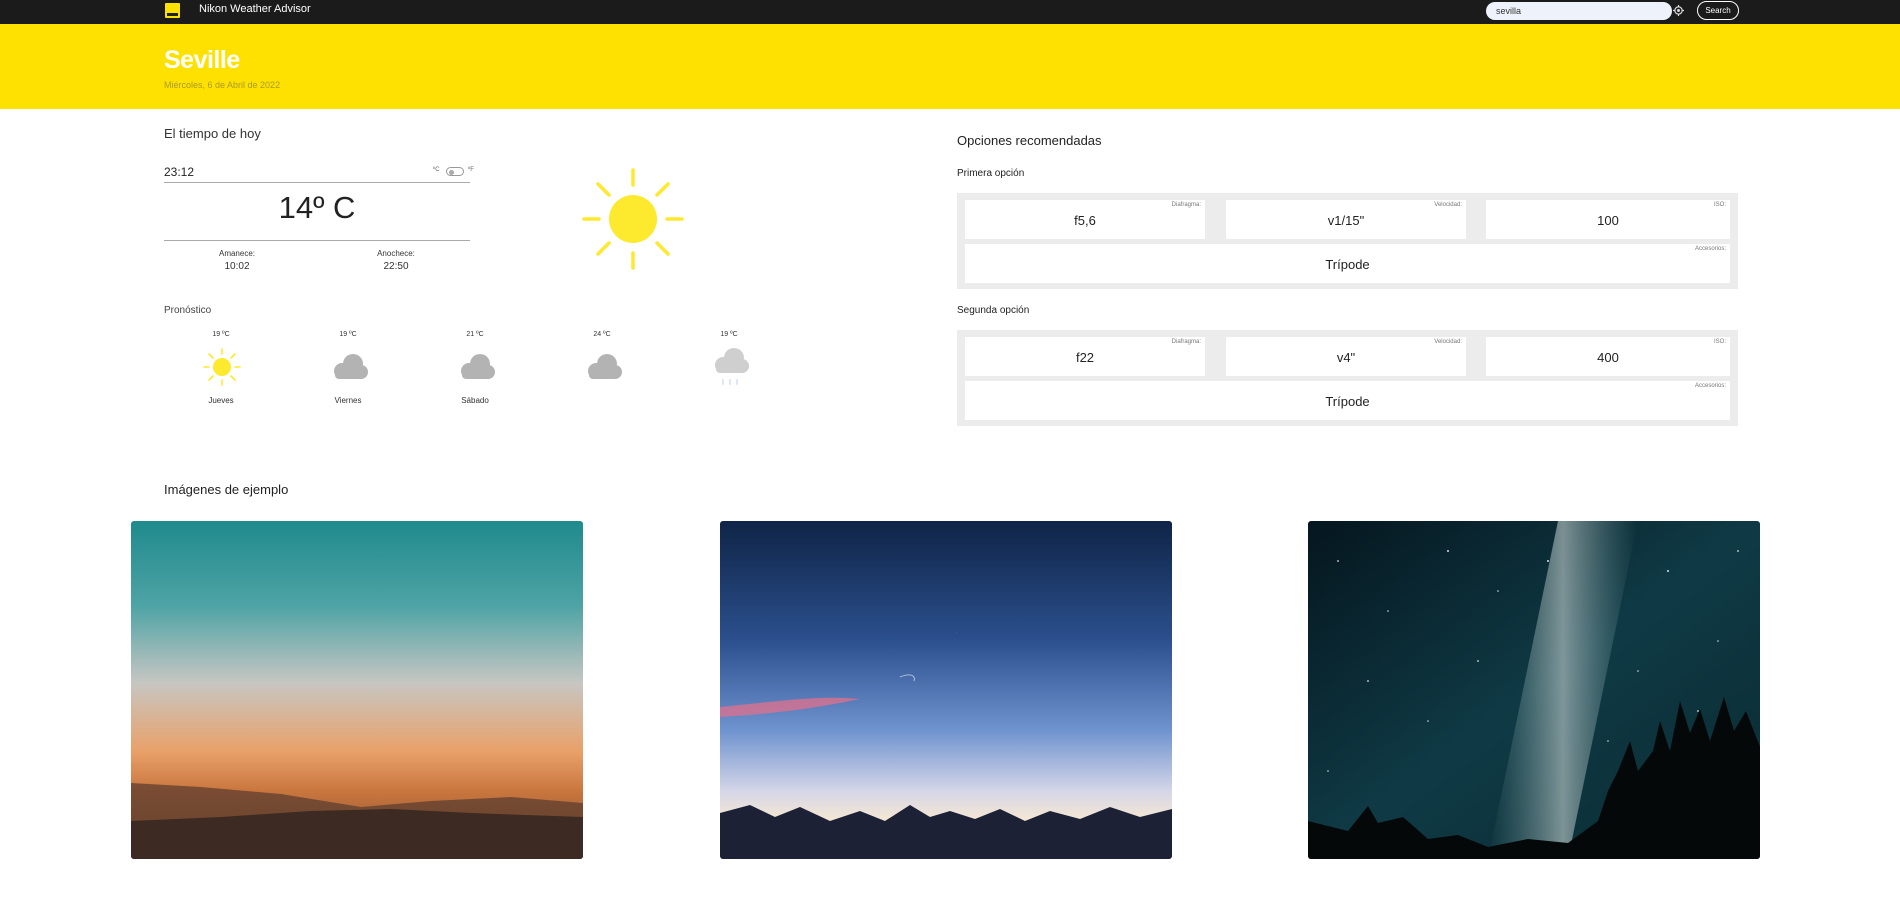  I want to click on options-heading: Opciones recomendadas, so click(1029, 140).